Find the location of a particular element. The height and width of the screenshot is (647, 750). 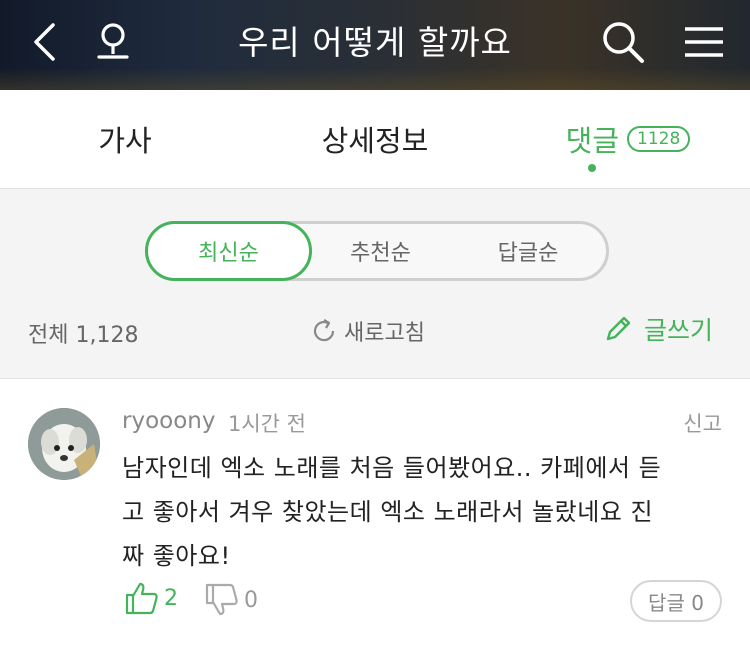

voice-search-icon is located at coordinates (113, 42).